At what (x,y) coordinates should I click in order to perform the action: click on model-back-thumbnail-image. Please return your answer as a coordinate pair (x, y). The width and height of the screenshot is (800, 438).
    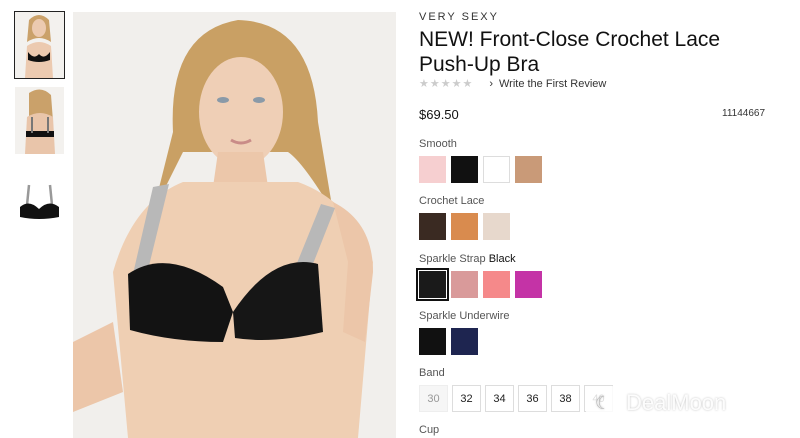
    Looking at the image, I should click on (39, 120).